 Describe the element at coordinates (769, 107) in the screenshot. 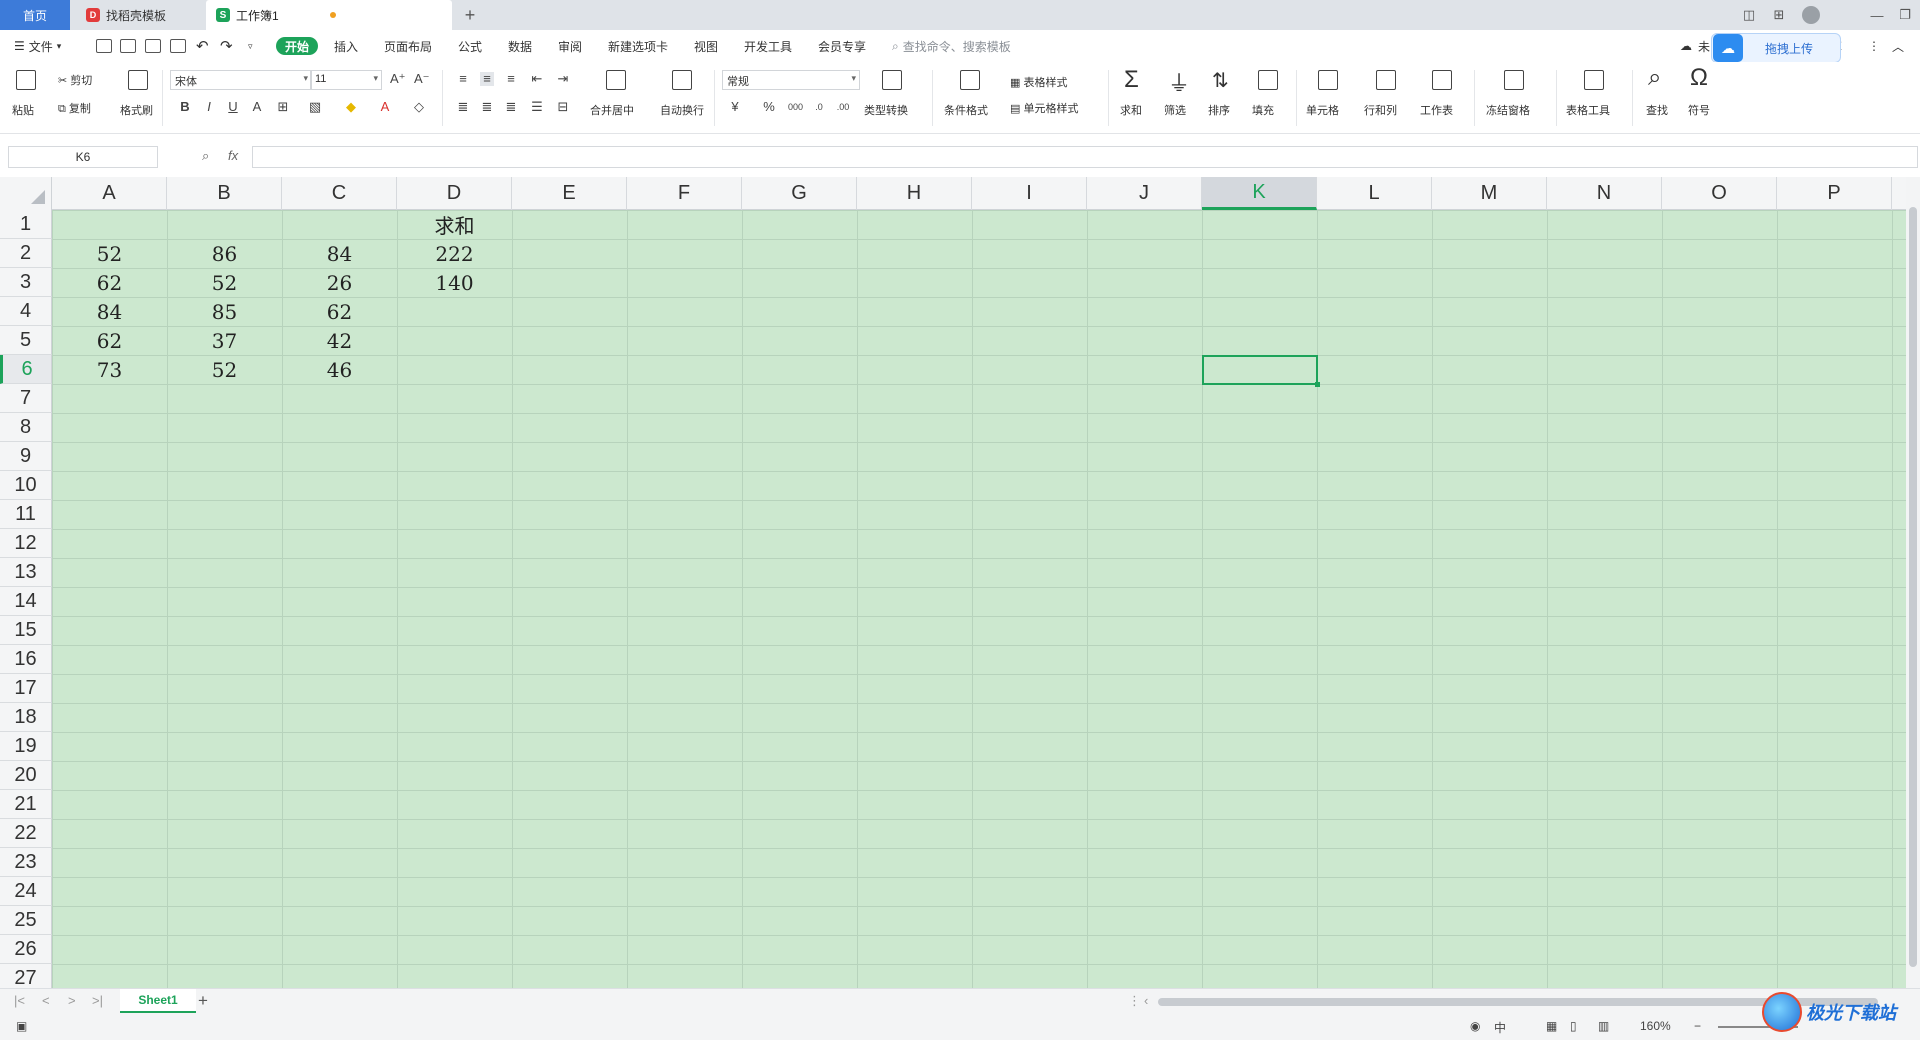

I see `percent-icon: %` at that location.